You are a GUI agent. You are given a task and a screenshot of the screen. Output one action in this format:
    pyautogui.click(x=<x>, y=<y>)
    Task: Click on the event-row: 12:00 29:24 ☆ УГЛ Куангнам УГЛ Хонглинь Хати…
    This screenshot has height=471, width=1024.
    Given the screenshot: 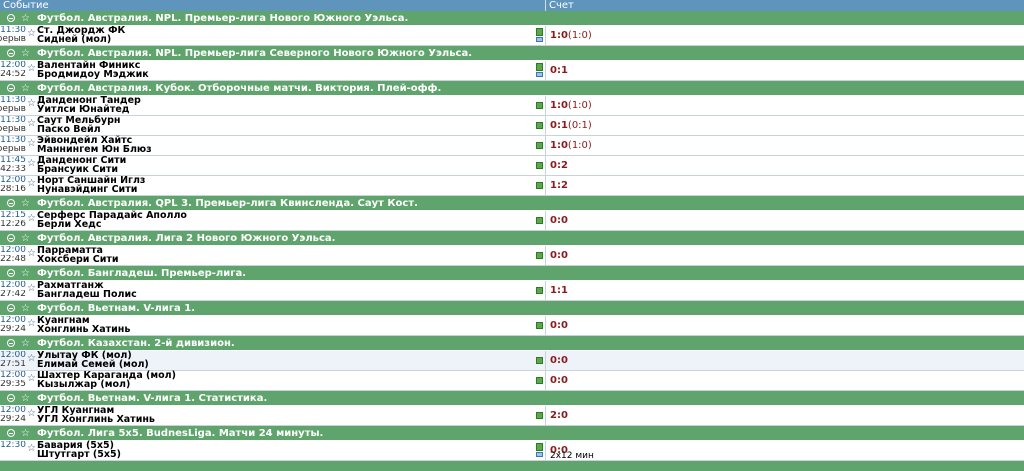 What is the action you would take?
    pyautogui.click(x=512, y=416)
    